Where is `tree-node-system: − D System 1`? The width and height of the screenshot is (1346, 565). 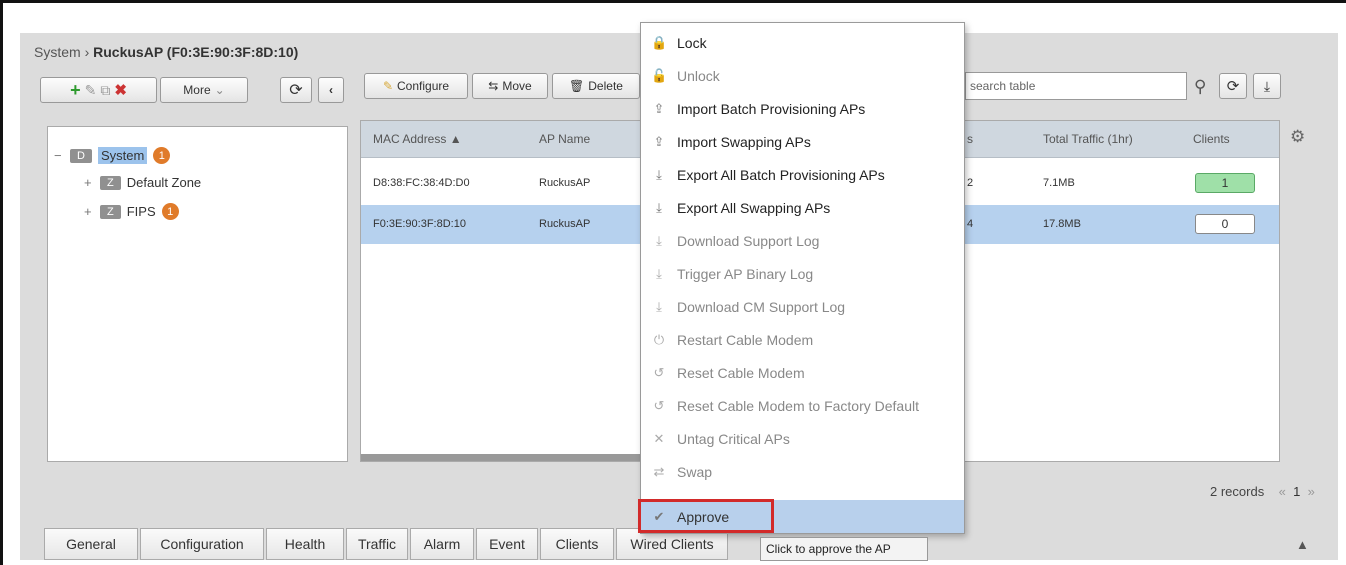 tree-node-system: − D System 1 is located at coordinates (112, 155).